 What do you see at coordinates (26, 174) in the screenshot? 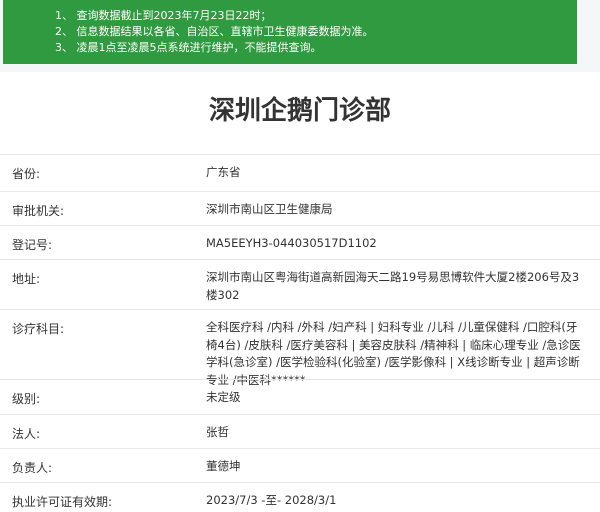
I see `field-label: 省份:` at bounding box center [26, 174].